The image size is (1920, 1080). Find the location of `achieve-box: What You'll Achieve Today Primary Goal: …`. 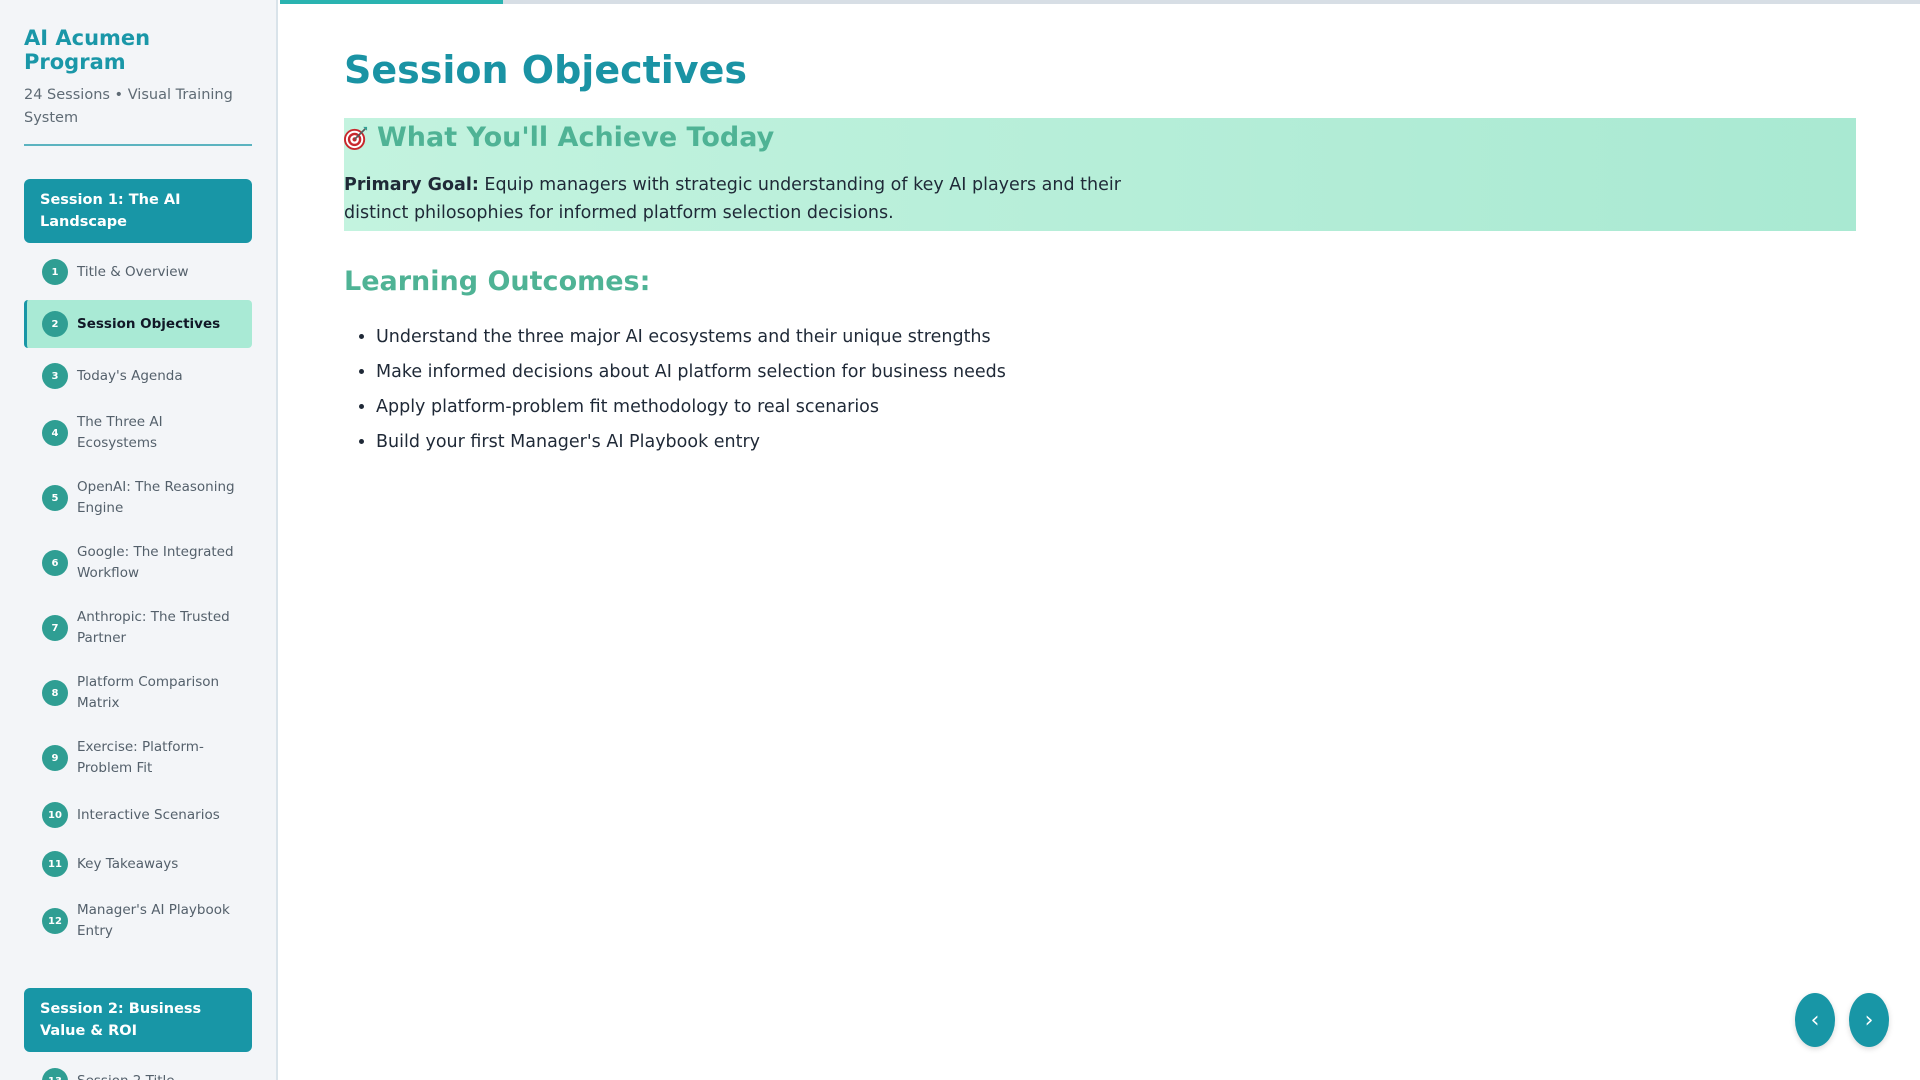

achieve-box: What You'll Achieve Today Primary Goal: … is located at coordinates (1100, 174).